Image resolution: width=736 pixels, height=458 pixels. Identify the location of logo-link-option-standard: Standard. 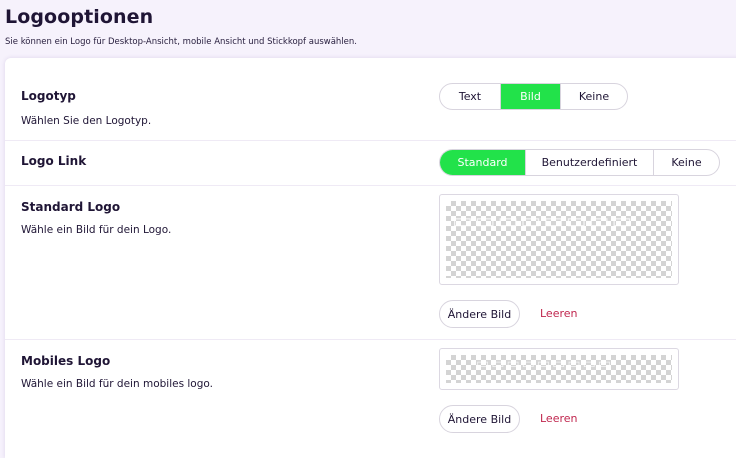
(483, 162).